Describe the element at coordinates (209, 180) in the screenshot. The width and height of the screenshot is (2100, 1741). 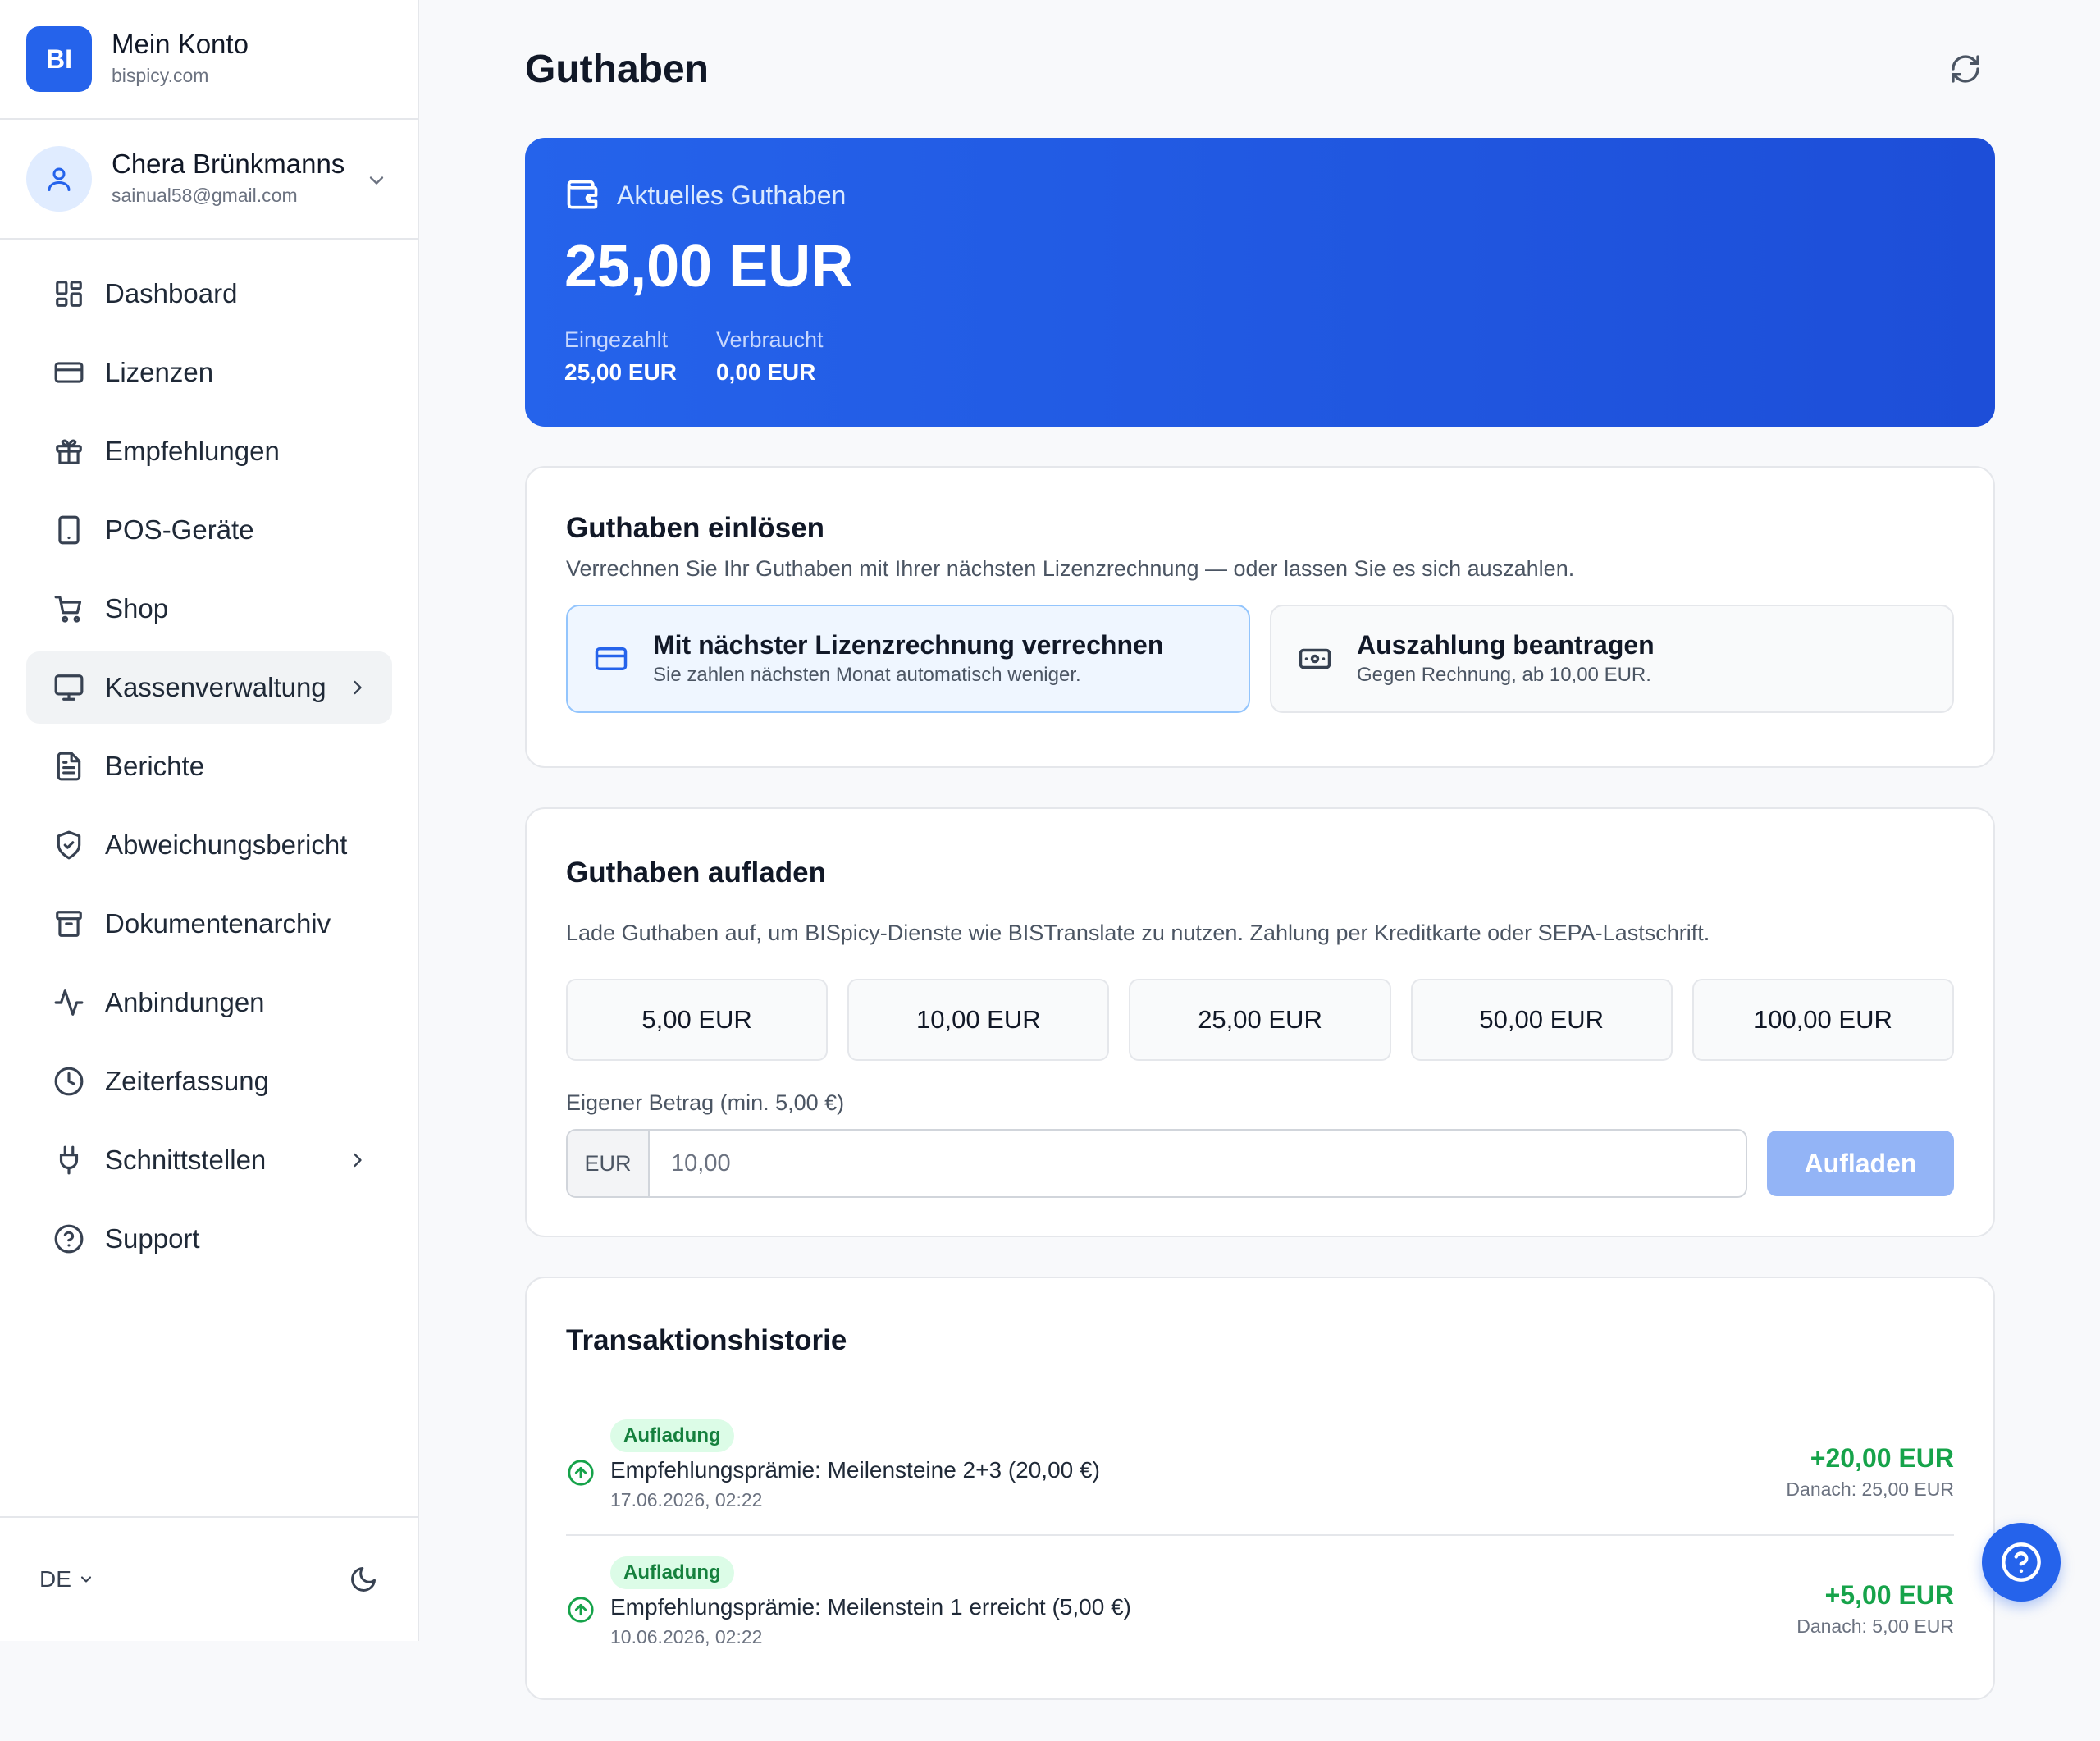
I see `user-menu: Chera Brünkmanns sainual58@gmail.com` at that location.